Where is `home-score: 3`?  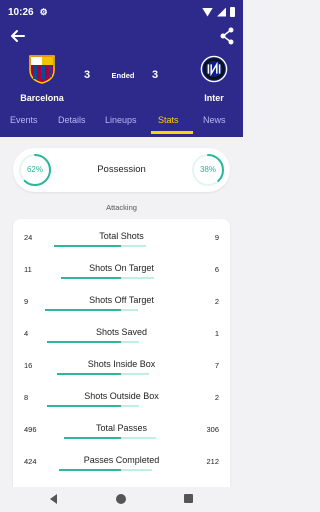 home-score: 3 is located at coordinates (87, 75).